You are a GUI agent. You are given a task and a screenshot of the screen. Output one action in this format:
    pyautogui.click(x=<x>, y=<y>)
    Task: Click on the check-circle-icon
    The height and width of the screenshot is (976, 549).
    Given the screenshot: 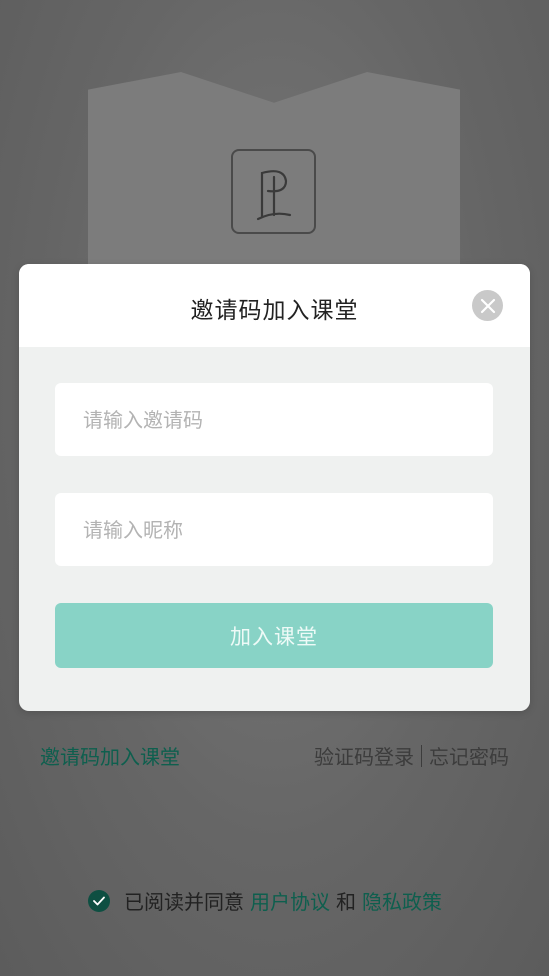 What is the action you would take?
    pyautogui.click(x=99, y=900)
    